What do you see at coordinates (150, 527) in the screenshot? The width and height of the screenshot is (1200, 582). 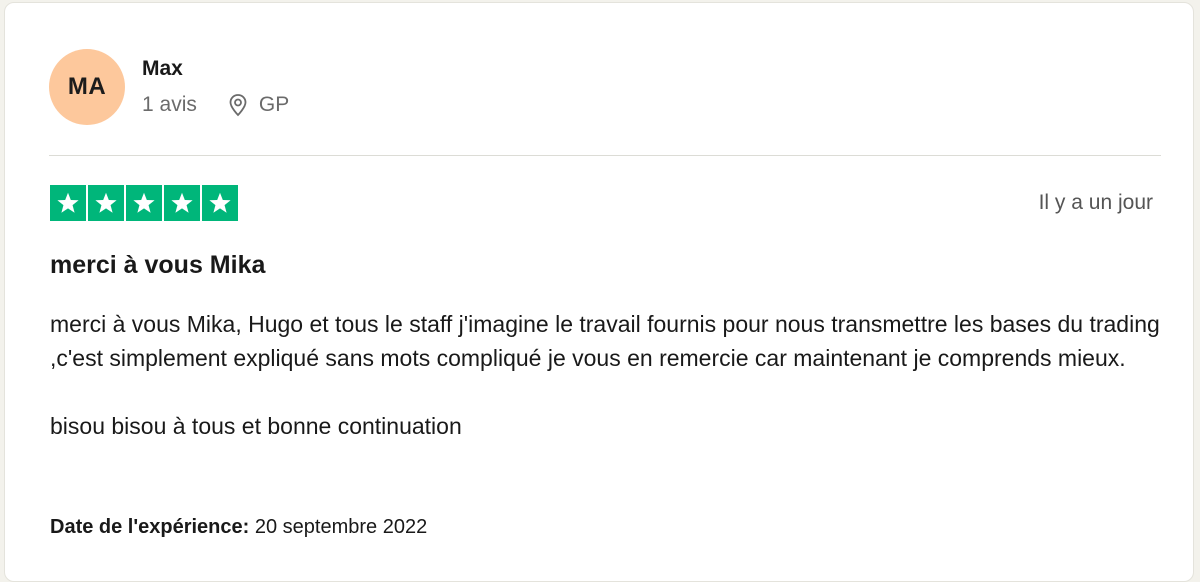 I see `experience-label: Date de l'expérience:` at bounding box center [150, 527].